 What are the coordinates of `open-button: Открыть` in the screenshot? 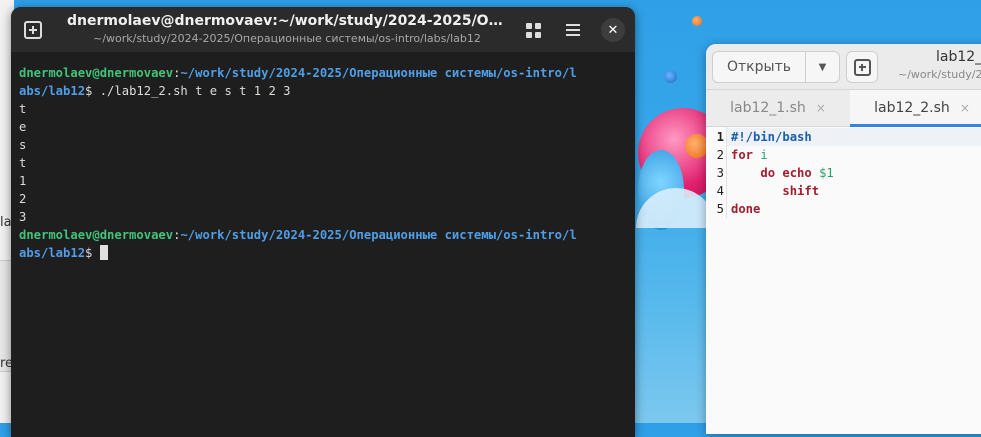 It's located at (759, 67).